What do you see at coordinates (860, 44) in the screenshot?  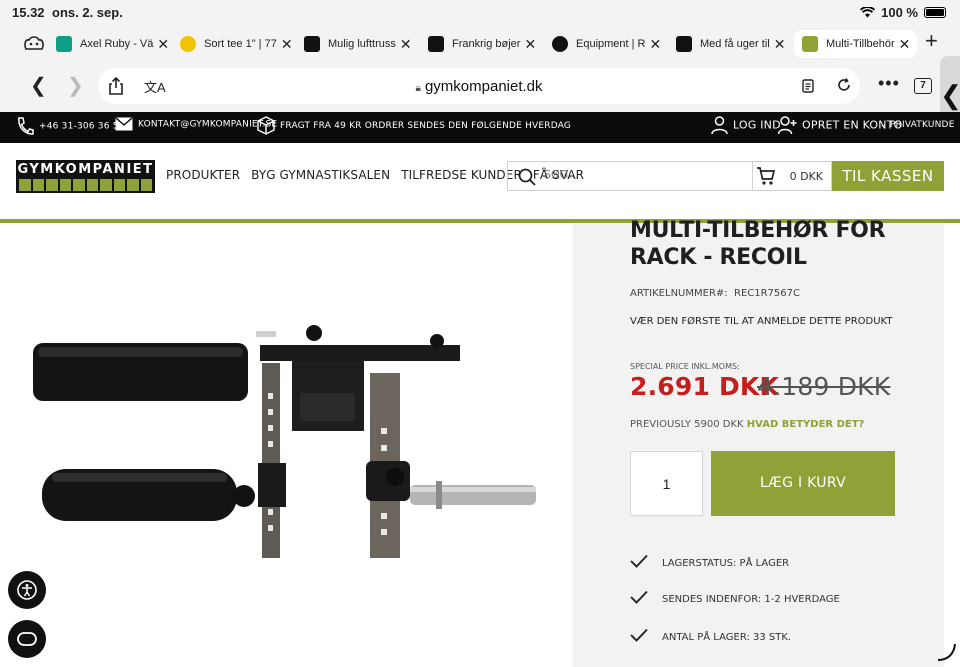 I see `tab-title: Multi-Tillbehör` at bounding box center [860, 44].